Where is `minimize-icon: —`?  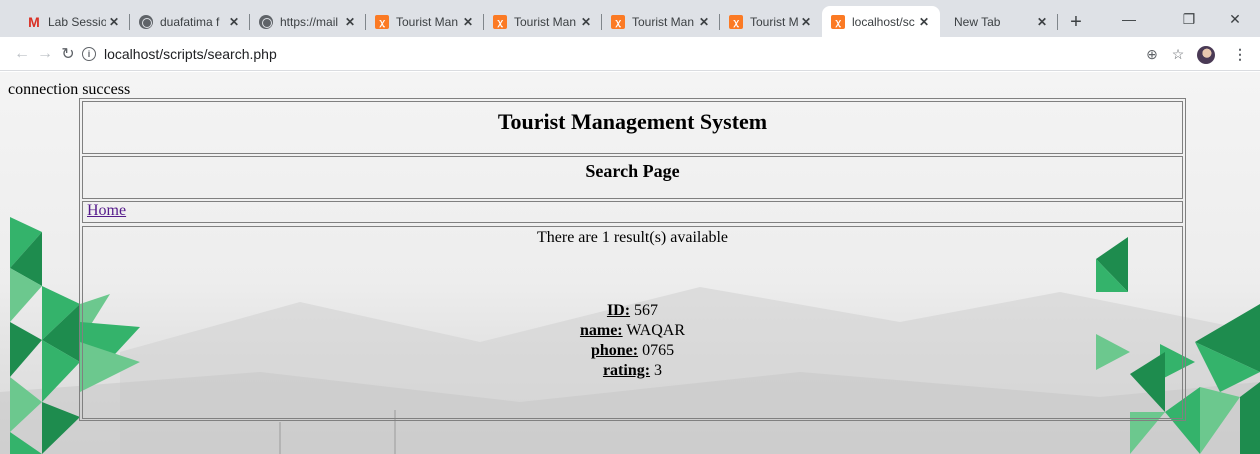 minimize-icon: — is located at coordinates (1129, 19).